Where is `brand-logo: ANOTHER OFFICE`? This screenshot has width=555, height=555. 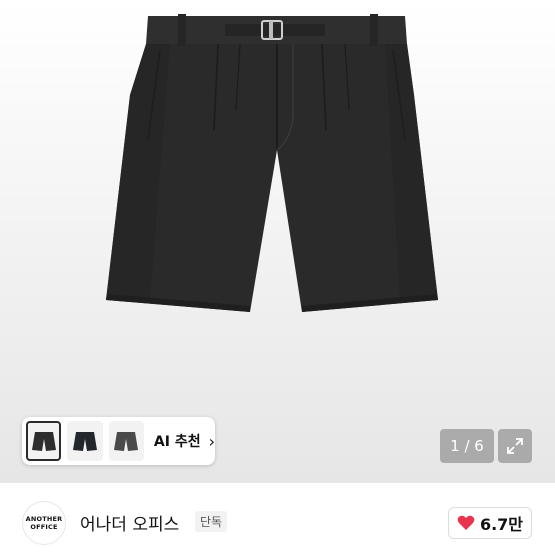
brand-logo: ANOTHER OFFICE is located at coordinates (44, 523).